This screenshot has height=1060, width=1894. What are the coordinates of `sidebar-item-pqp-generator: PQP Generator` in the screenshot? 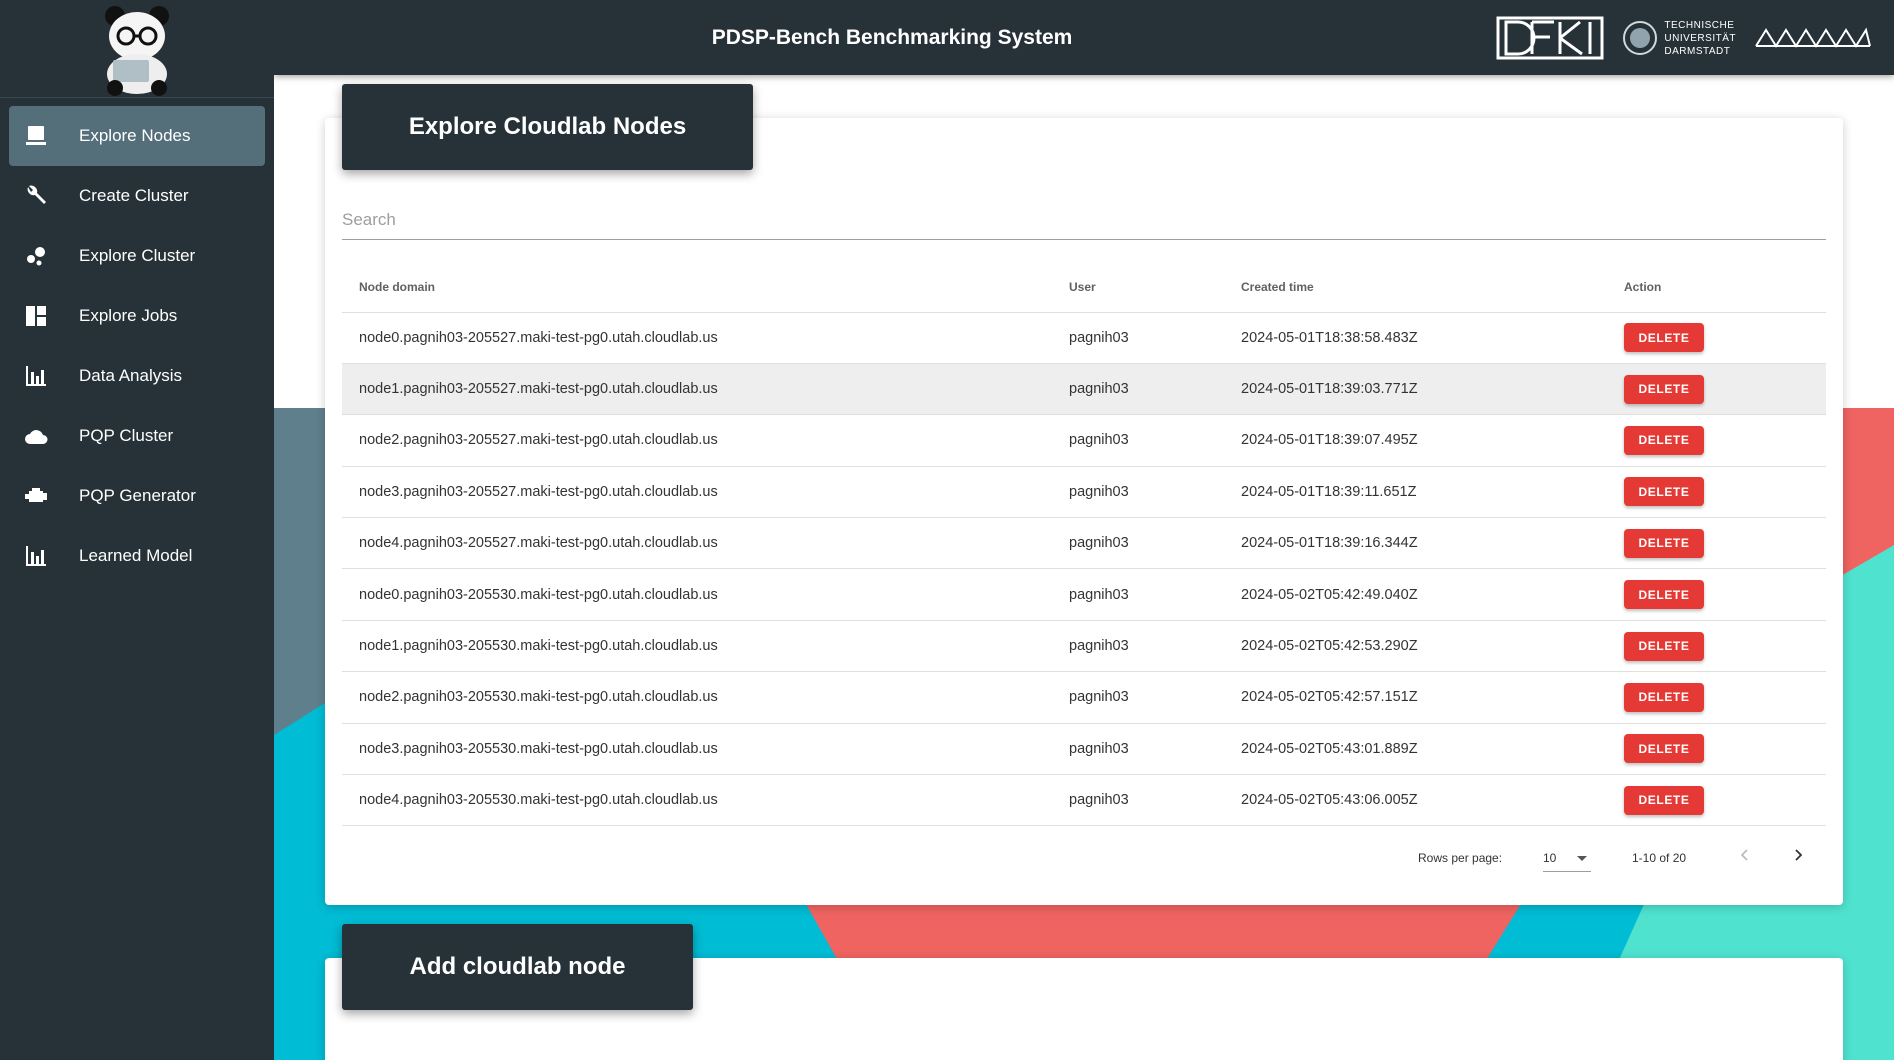 It's located at (137, 496).